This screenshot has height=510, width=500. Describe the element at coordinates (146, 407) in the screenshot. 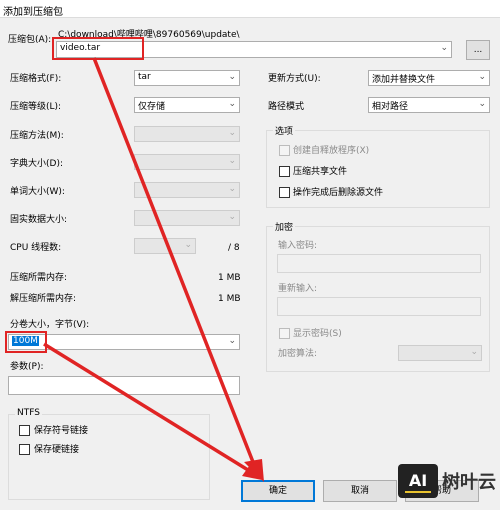

I see `arrow-from-split-size` at that location.